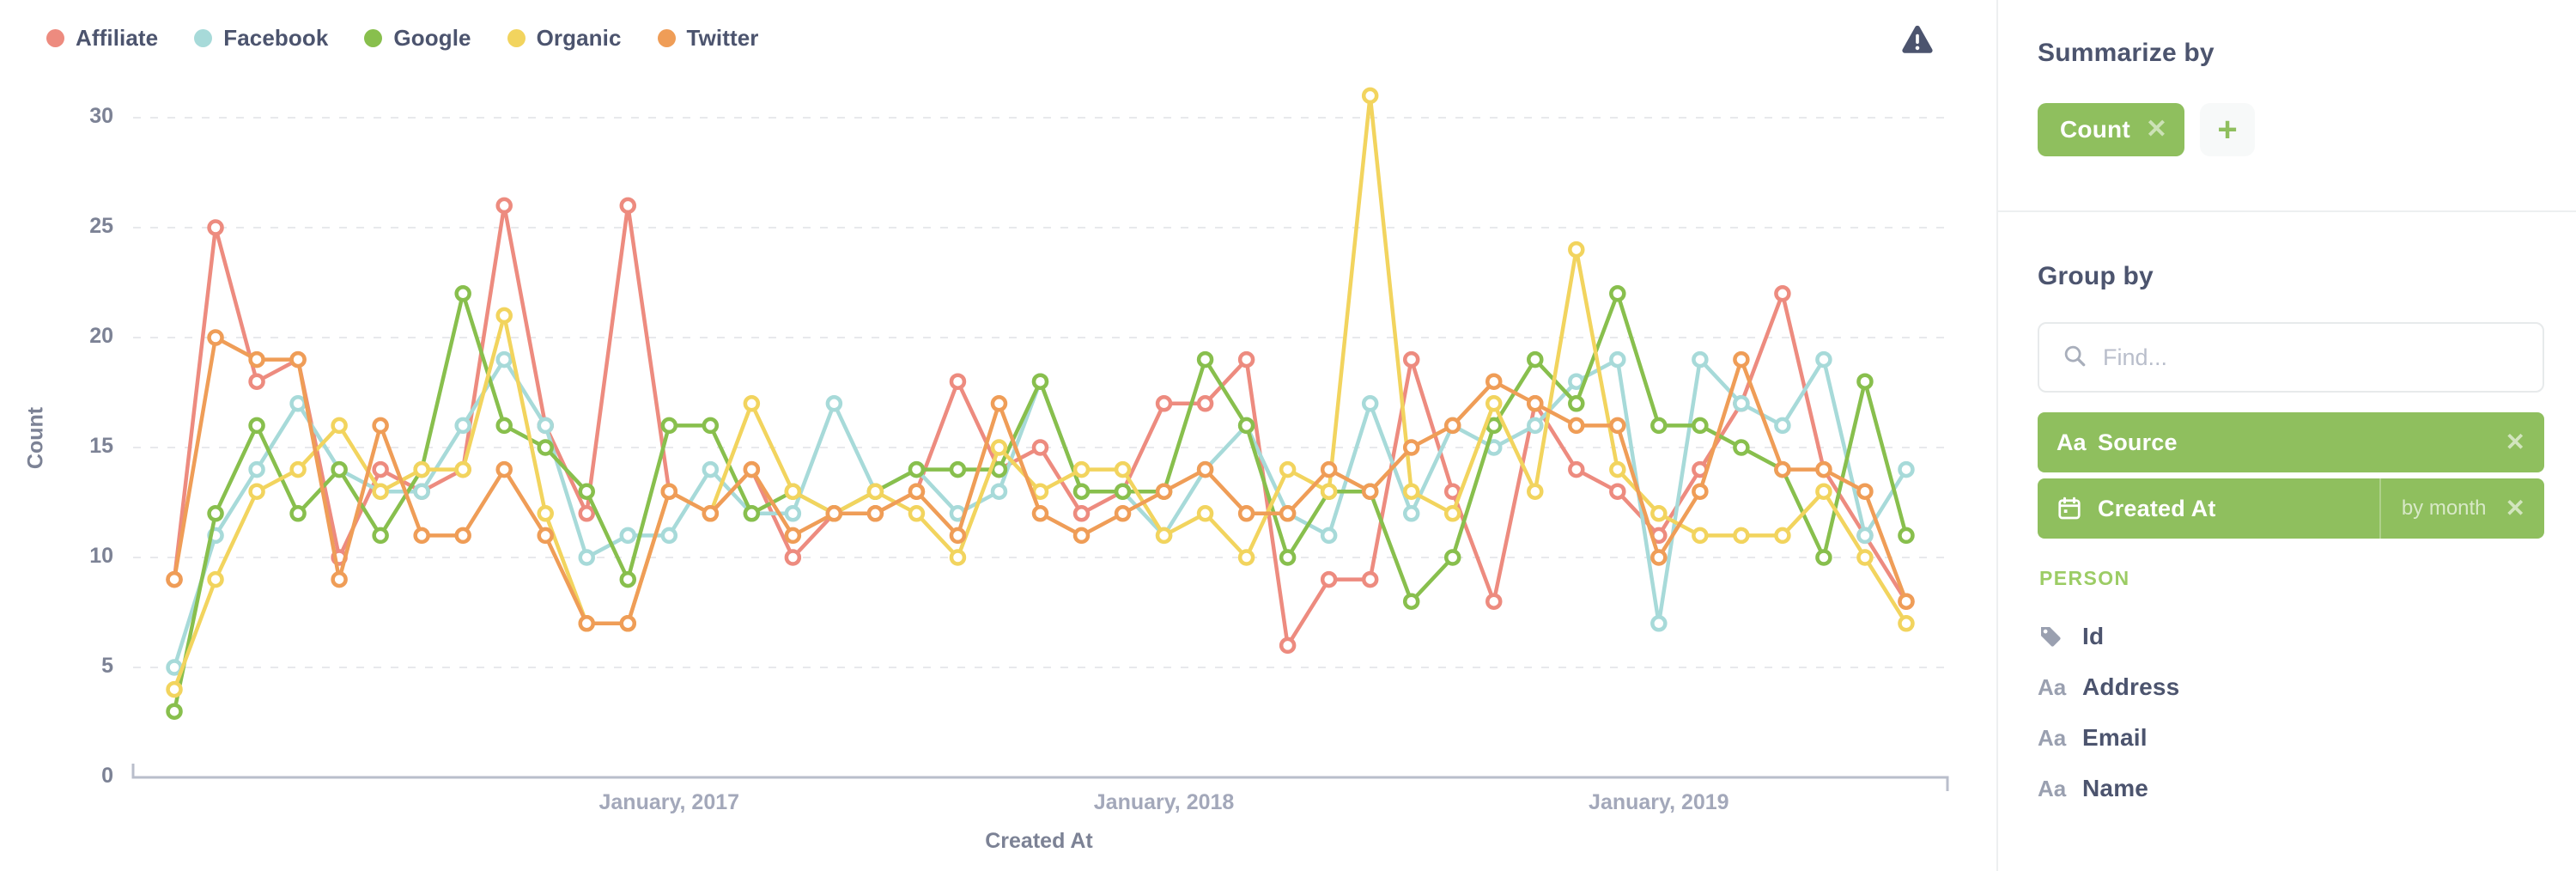  Describe the element at coordinates (2291, 687) in the screenshot. I see `field-row-address: Aa Address` at that location.